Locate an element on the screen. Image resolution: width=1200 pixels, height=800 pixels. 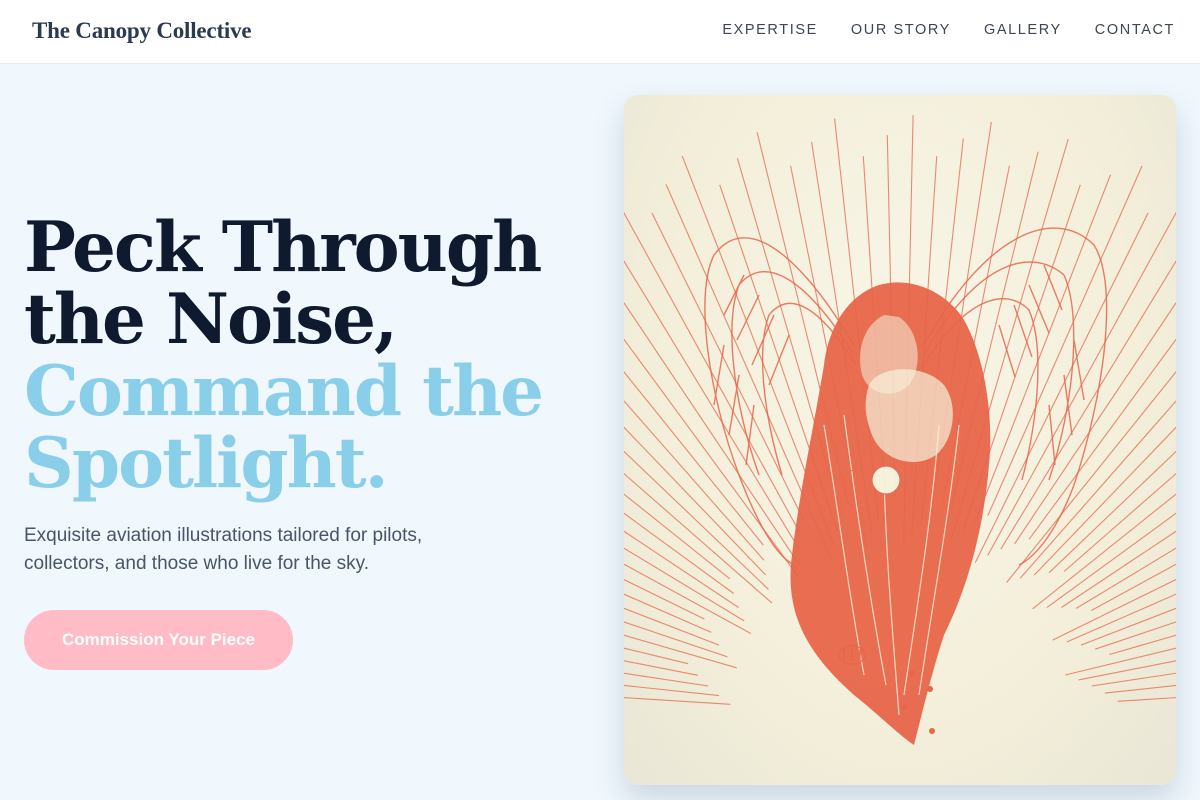
nav-link-contact: CONTACT is located at coordinates (1135, 30).